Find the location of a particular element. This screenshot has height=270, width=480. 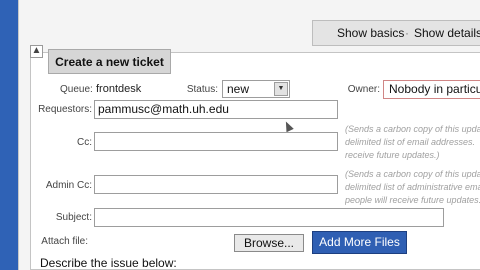

panel-title: Create a new ticket is located at coordinates (109, 61).